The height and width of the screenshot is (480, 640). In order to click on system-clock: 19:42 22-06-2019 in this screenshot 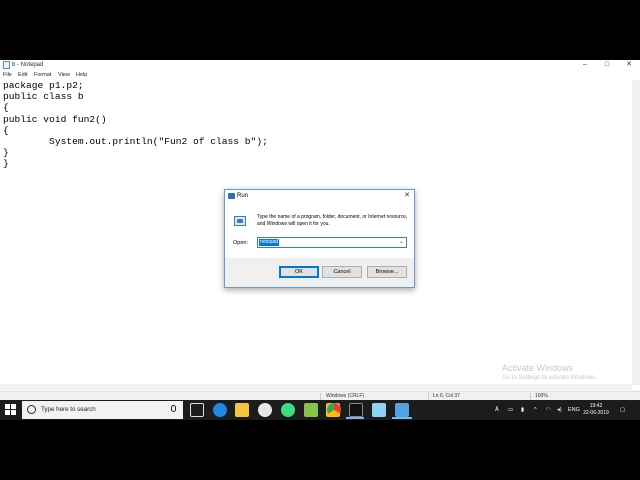, I will do `click(596, 410)`.